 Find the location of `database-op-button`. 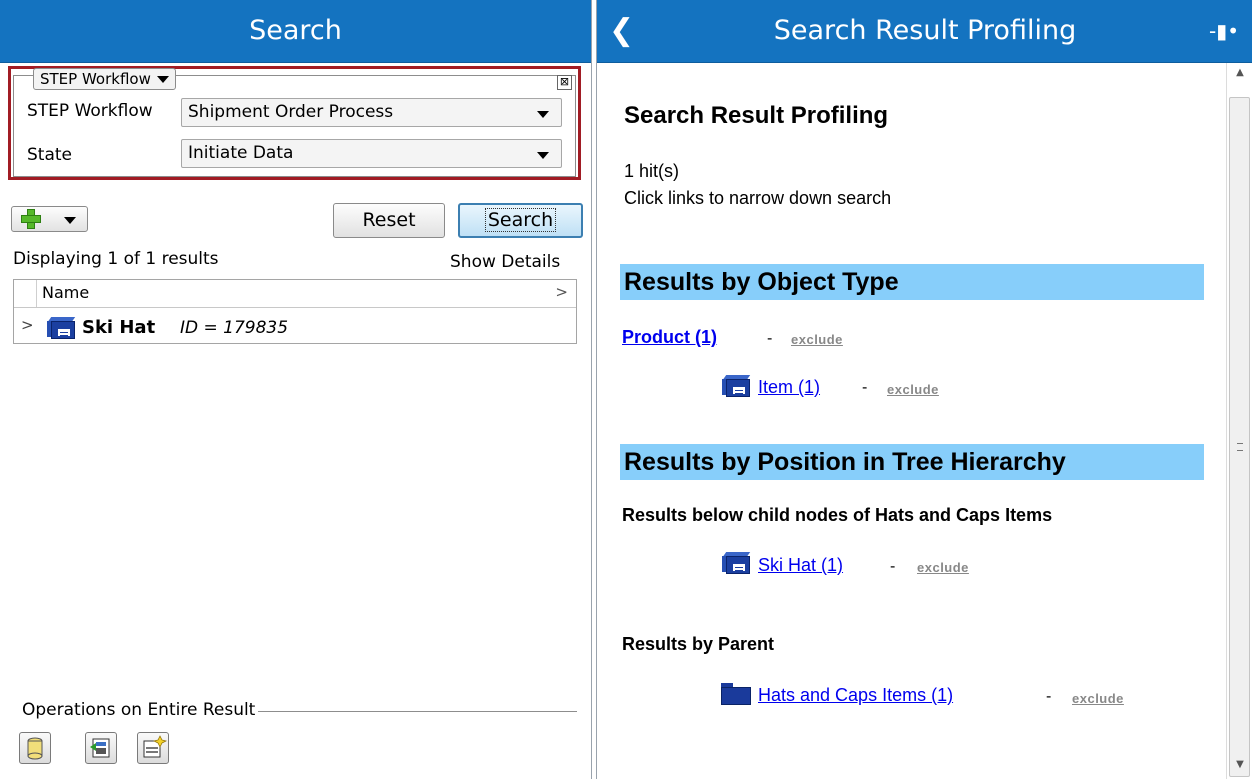

database-op-button is located at coordinates (35, 748).